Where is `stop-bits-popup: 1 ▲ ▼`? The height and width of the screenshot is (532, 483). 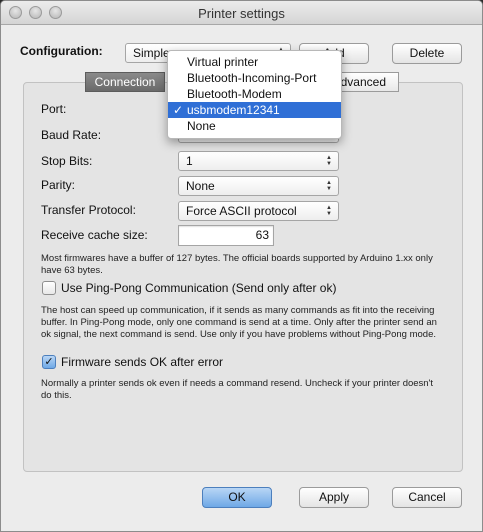 stop-bits-popup: 1 ▲ ▼ is located at coordinates (258, 161).